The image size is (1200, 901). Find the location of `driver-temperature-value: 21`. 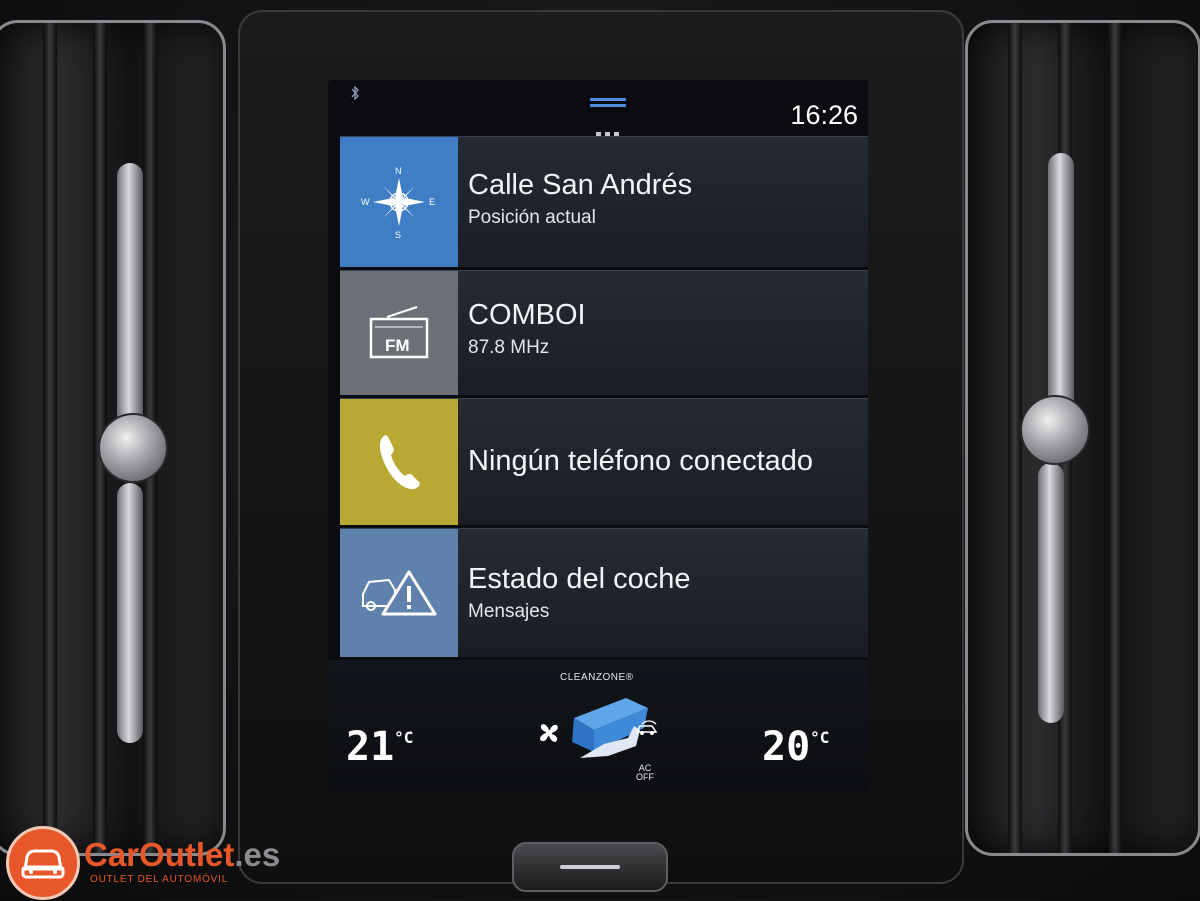

driver-temperature-value: 21 is located at coordinates (370, 747).